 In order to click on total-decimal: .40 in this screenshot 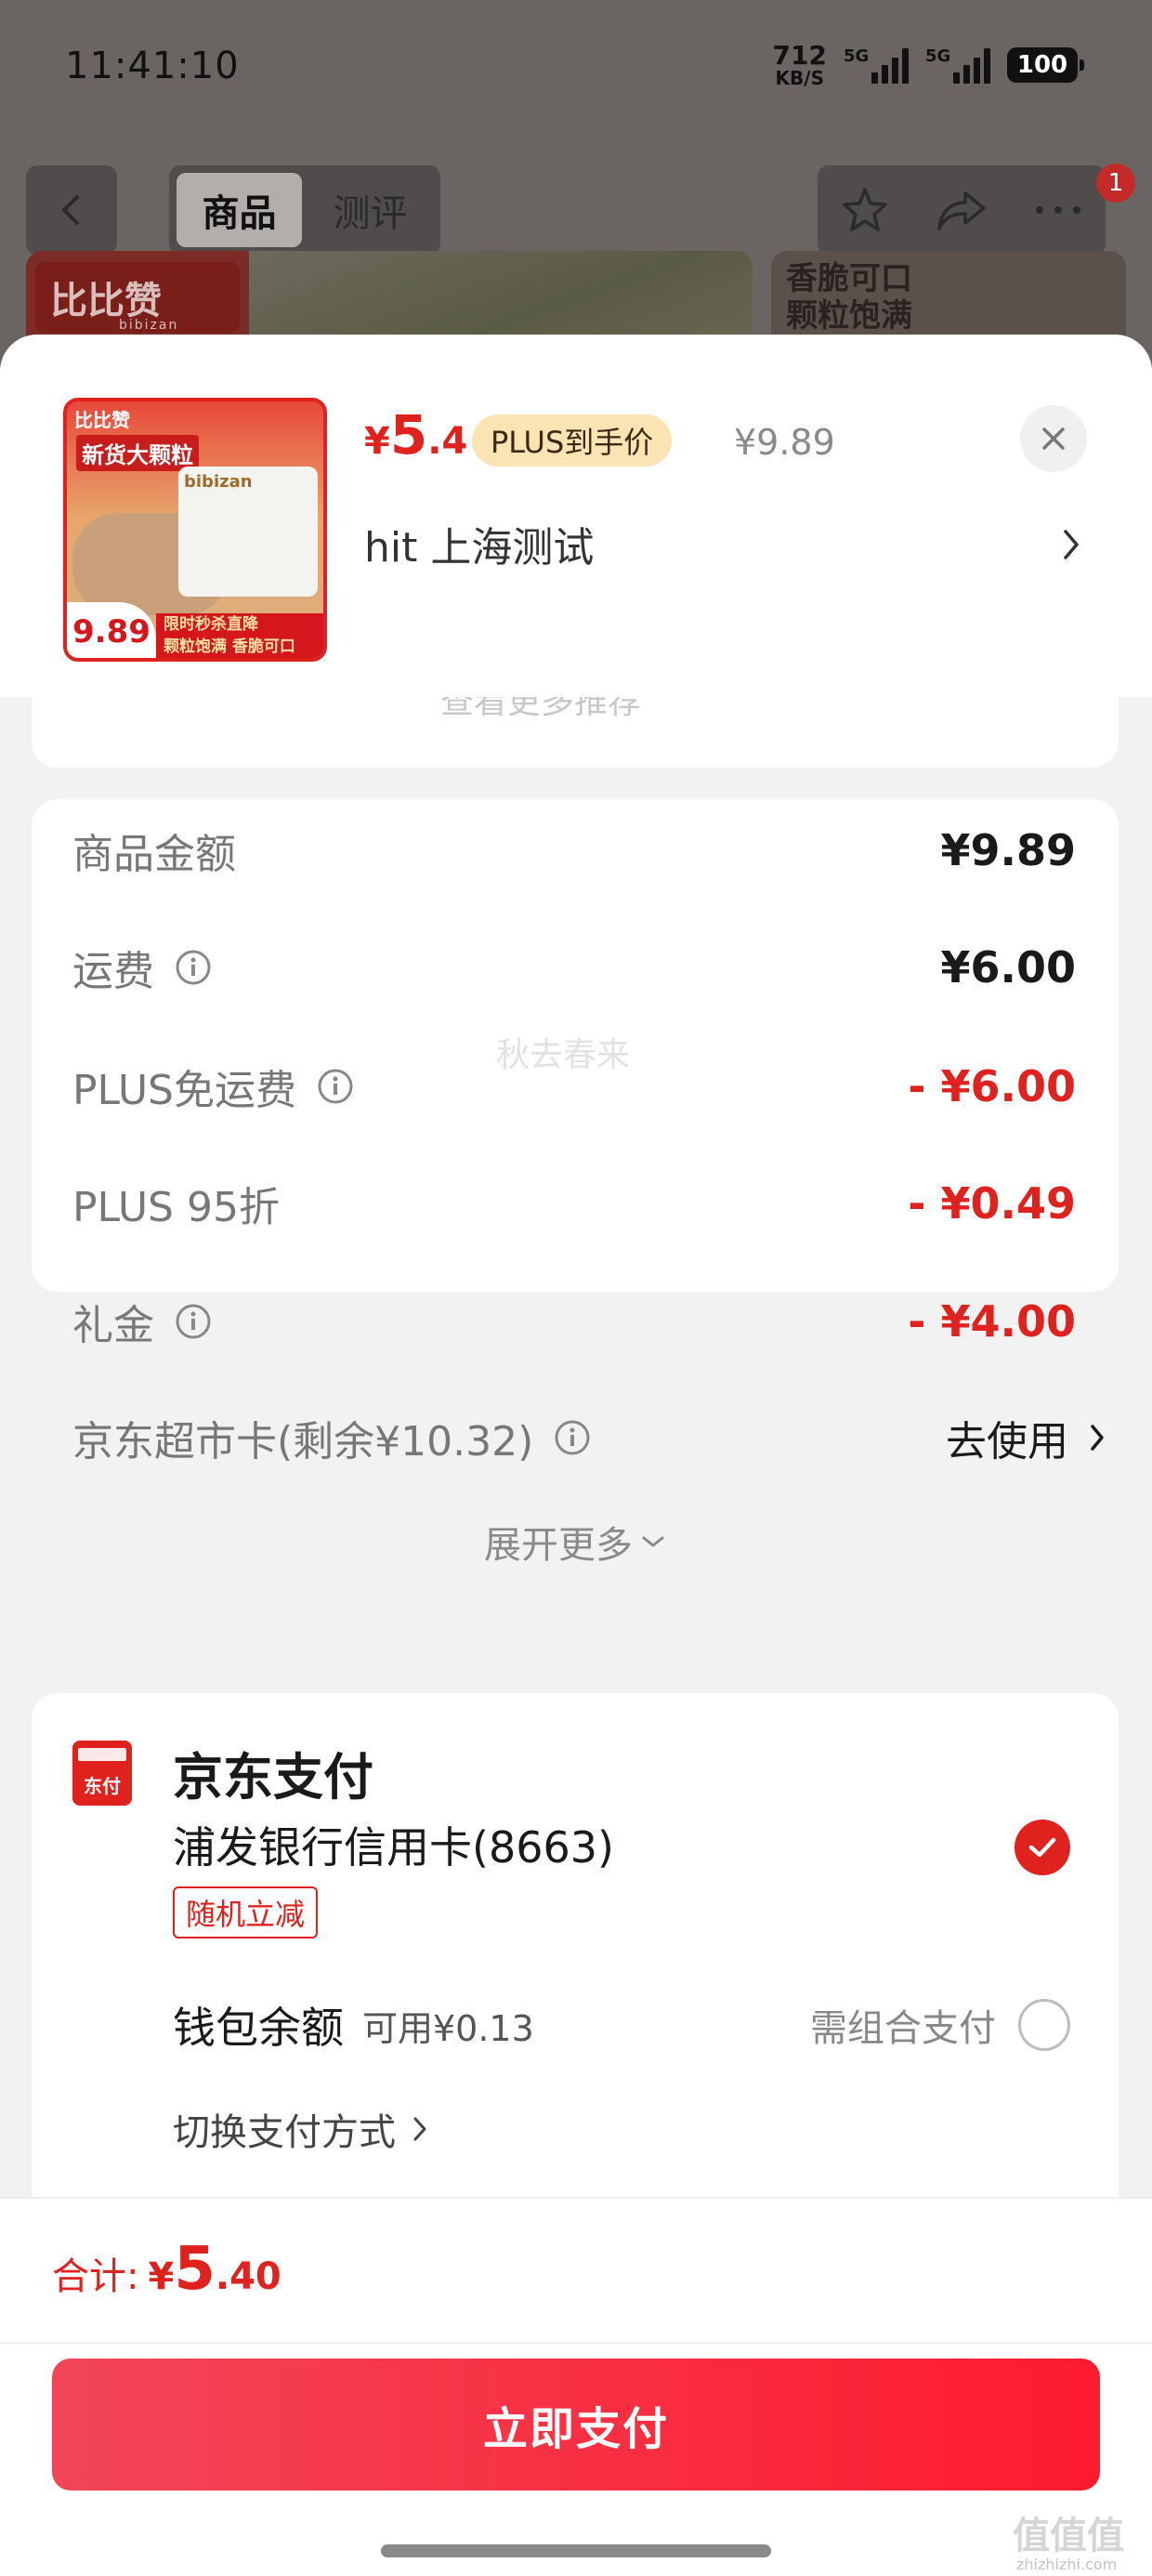, I will do `click(248, 2276)`.